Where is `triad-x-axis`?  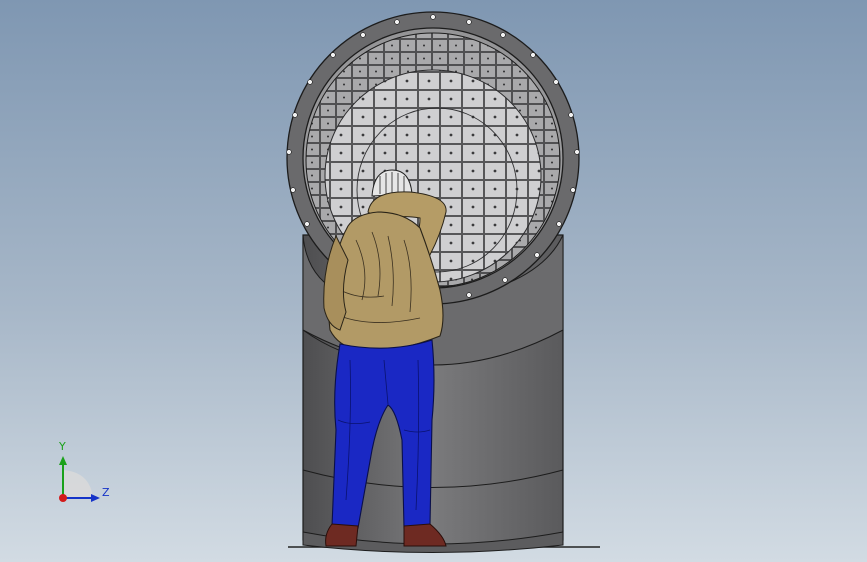 triad-x-axis is located at coordinates (63, 498).